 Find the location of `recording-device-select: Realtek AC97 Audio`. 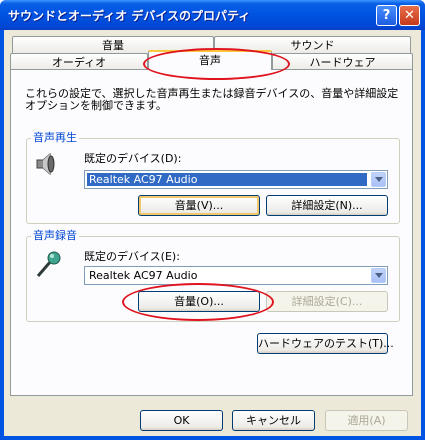

recording-device-select: Realtek AC97 Audio is located at coordinates (236, 275).